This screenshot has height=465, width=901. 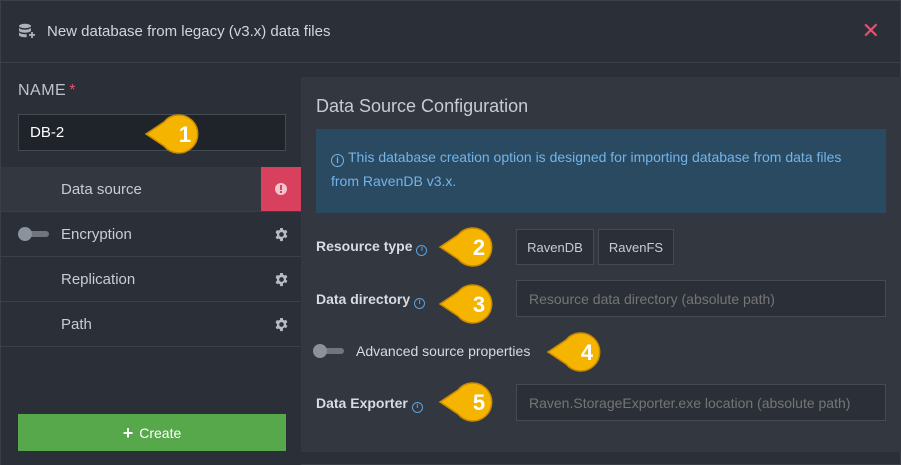 What do you see at coordinates (76, 324) in the screenshot?
I see `step-label: Path` at bounding box center [76, 324].